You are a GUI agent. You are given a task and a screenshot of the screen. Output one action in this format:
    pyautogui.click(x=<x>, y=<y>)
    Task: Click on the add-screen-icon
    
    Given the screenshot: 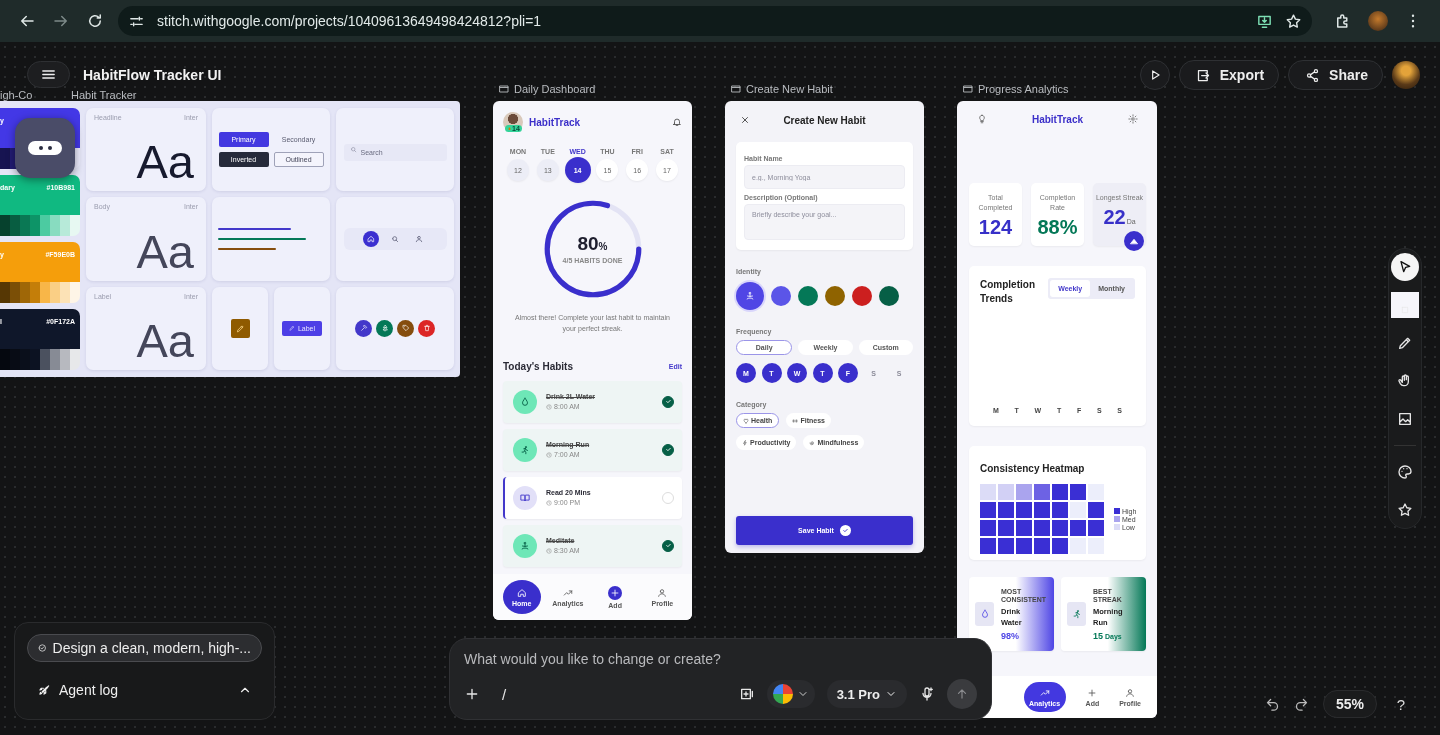 What is the action you would take?
    pyautogui.click(x=746, y=694)
    